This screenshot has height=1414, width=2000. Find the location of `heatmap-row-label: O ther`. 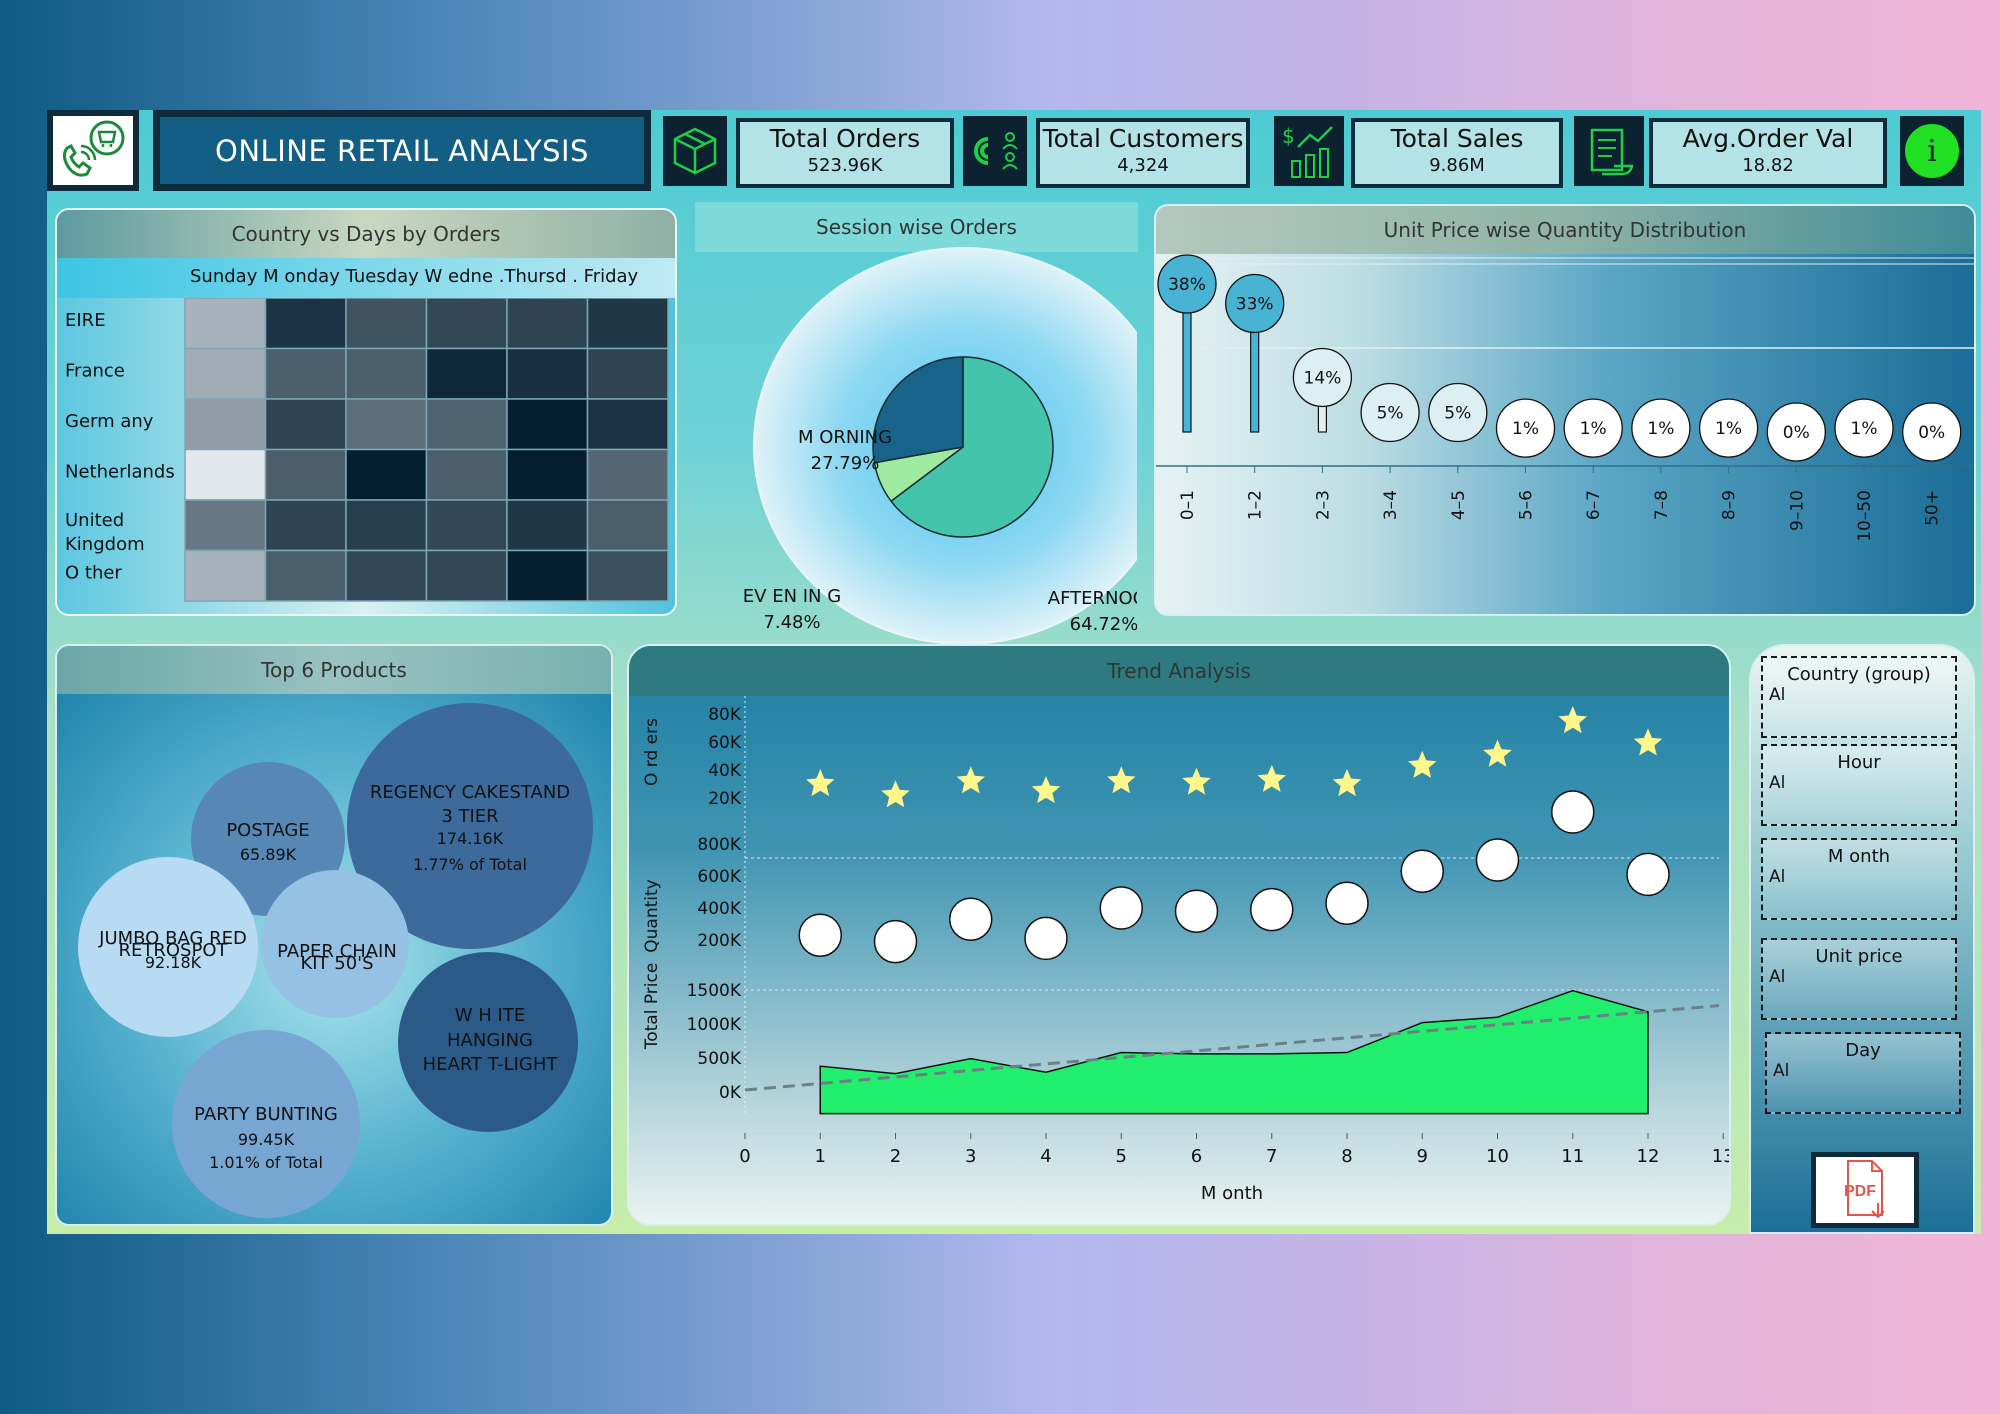

heatmap-row-label: O ther is located at coordinates (93, 573).